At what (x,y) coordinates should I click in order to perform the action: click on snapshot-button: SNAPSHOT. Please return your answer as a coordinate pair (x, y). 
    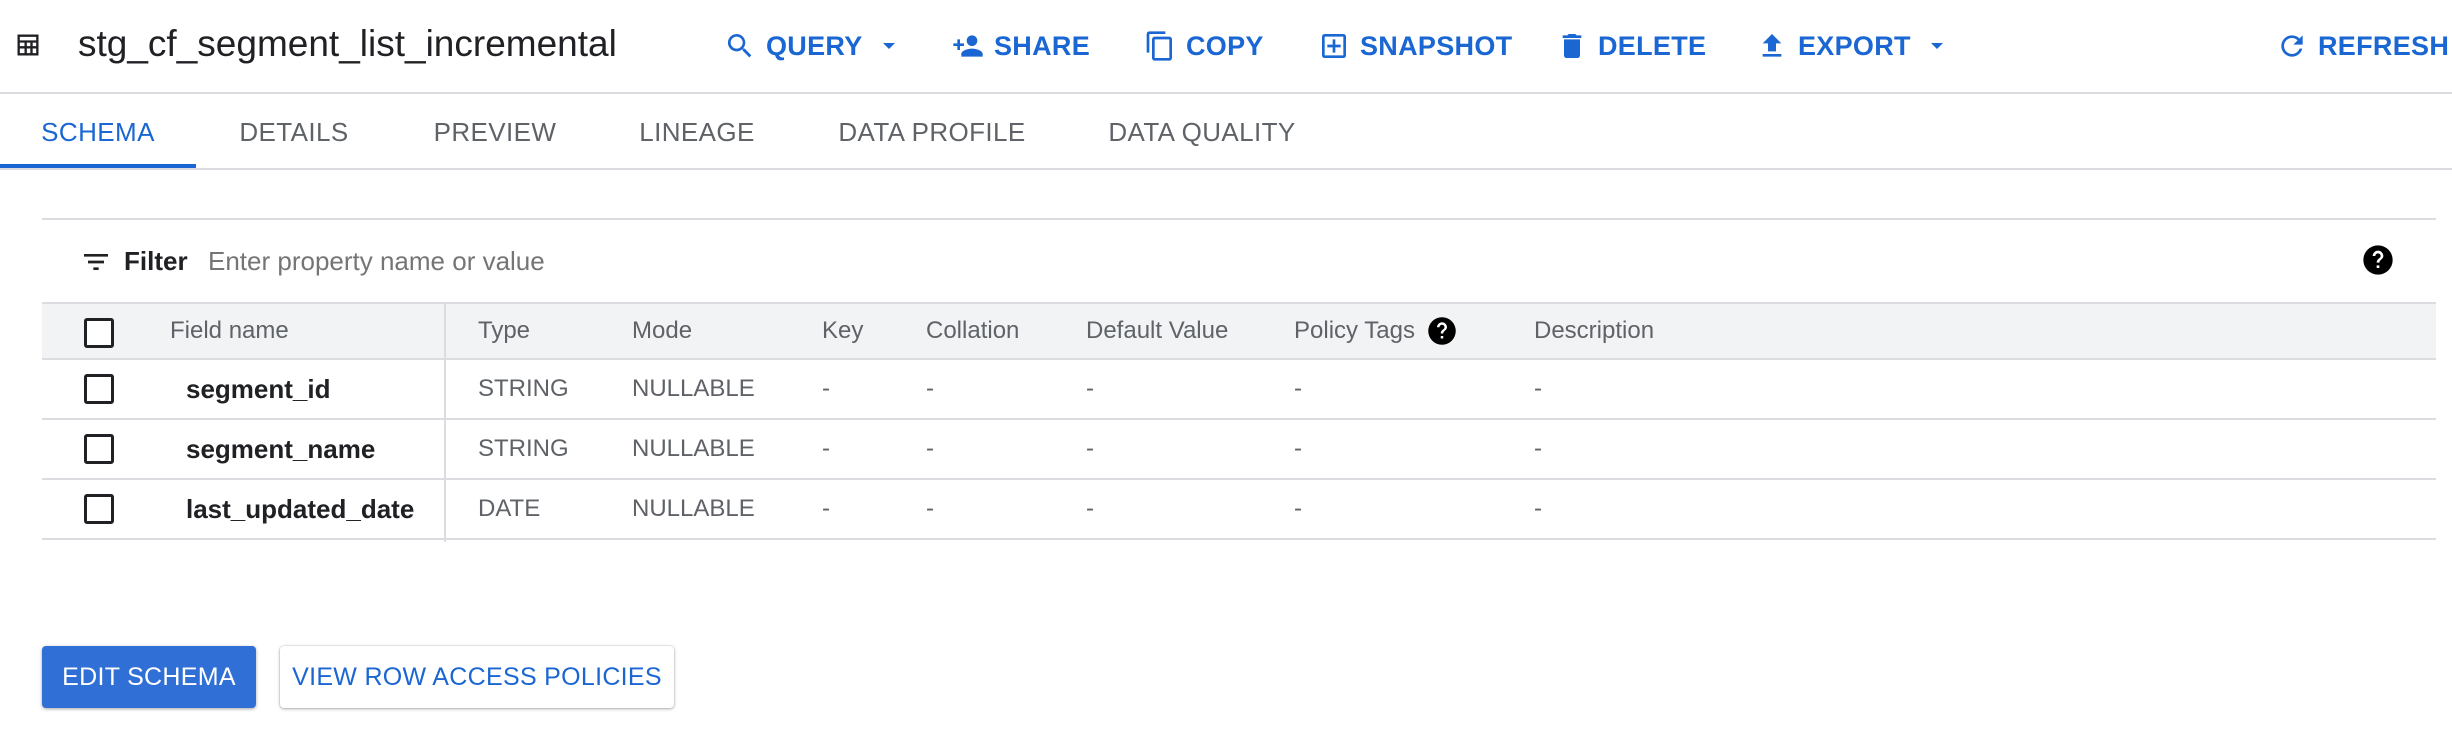
    Looking at the image, I should click on (1415, 46).